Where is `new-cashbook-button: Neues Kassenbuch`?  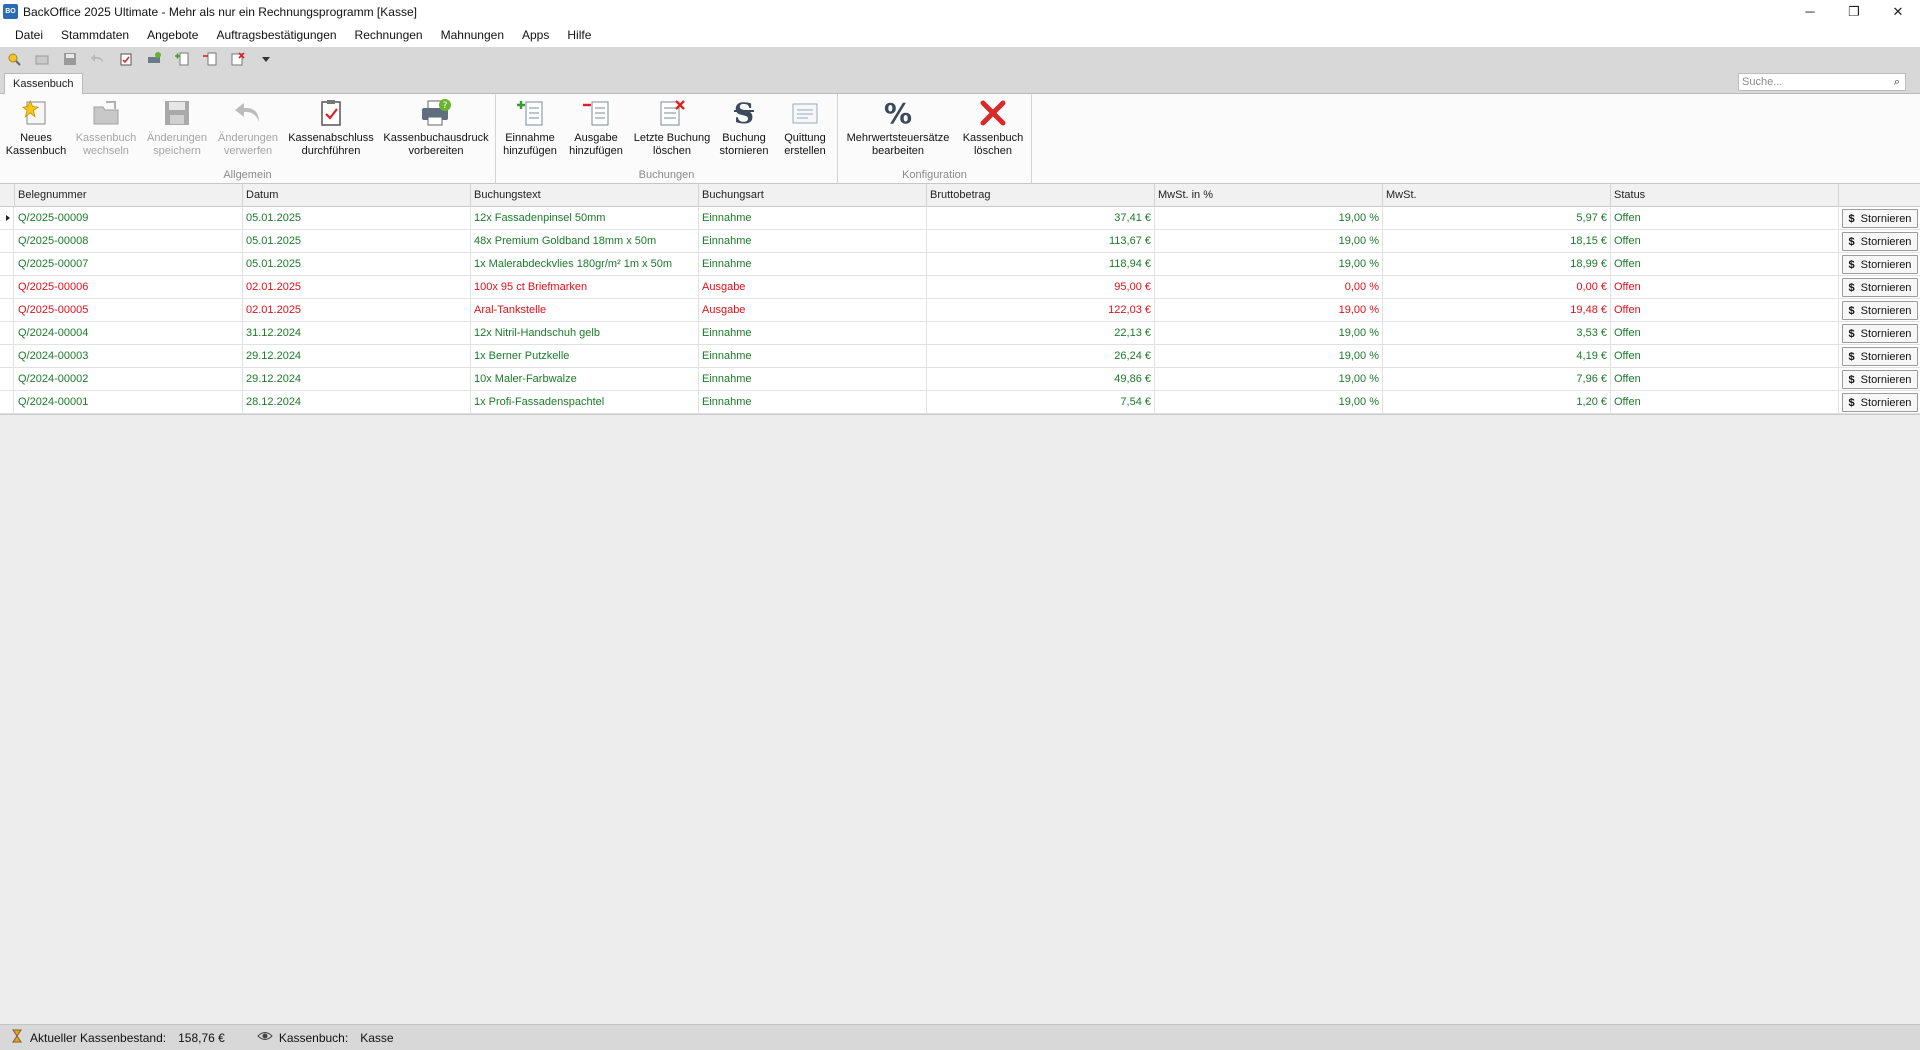 new-cashbook-button: Neues Kassenbuch is located at coordinates (36, 127).